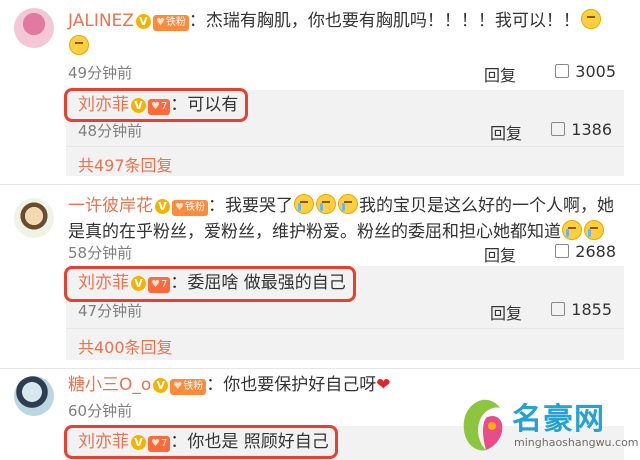  I want to click on like-button: 3005, so click(585, 71).